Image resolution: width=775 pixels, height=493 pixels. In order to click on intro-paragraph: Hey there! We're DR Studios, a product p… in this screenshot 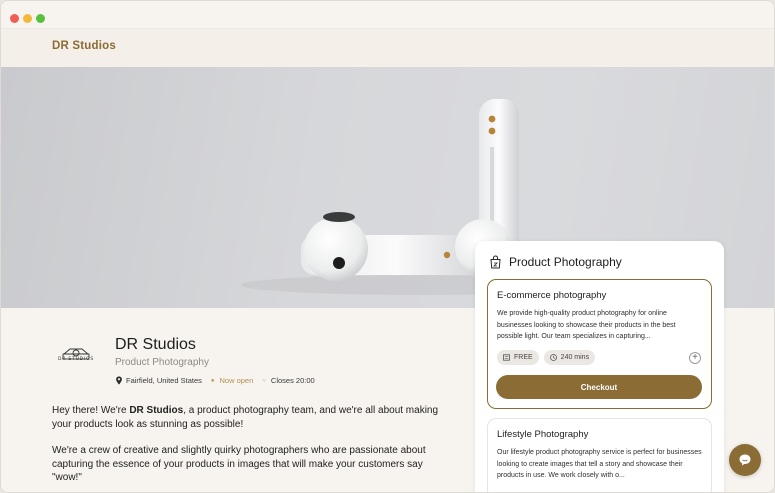, I will do `click(245, 417)`.